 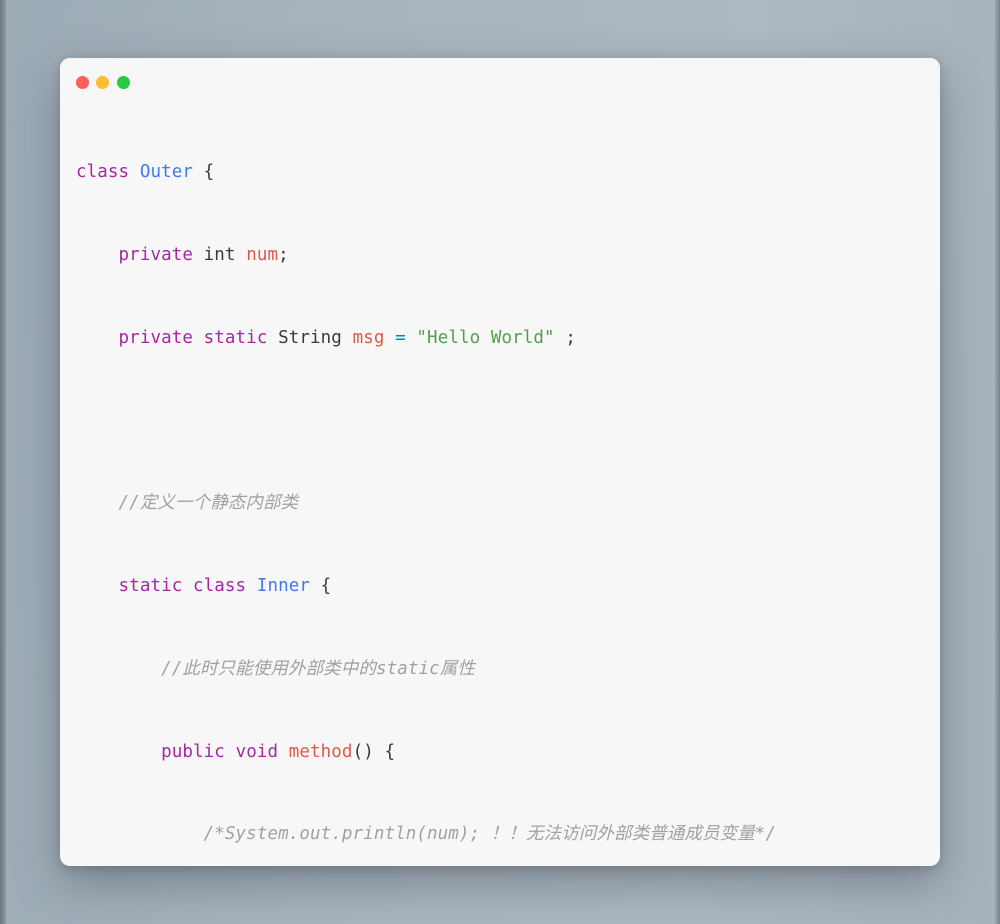 What do you see at coordinates (997, 462) in the screenshot?
I see `desktop-right-edge` at bounding box center [997, 462].